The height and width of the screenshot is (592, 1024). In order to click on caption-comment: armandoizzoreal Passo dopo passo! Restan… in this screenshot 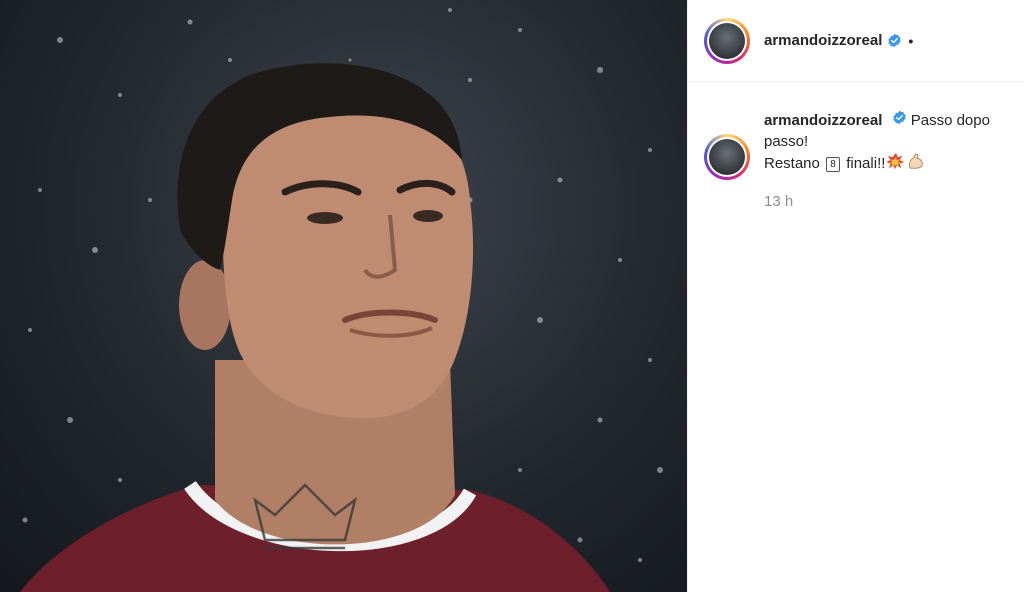, I will do `click(856, 147)`.